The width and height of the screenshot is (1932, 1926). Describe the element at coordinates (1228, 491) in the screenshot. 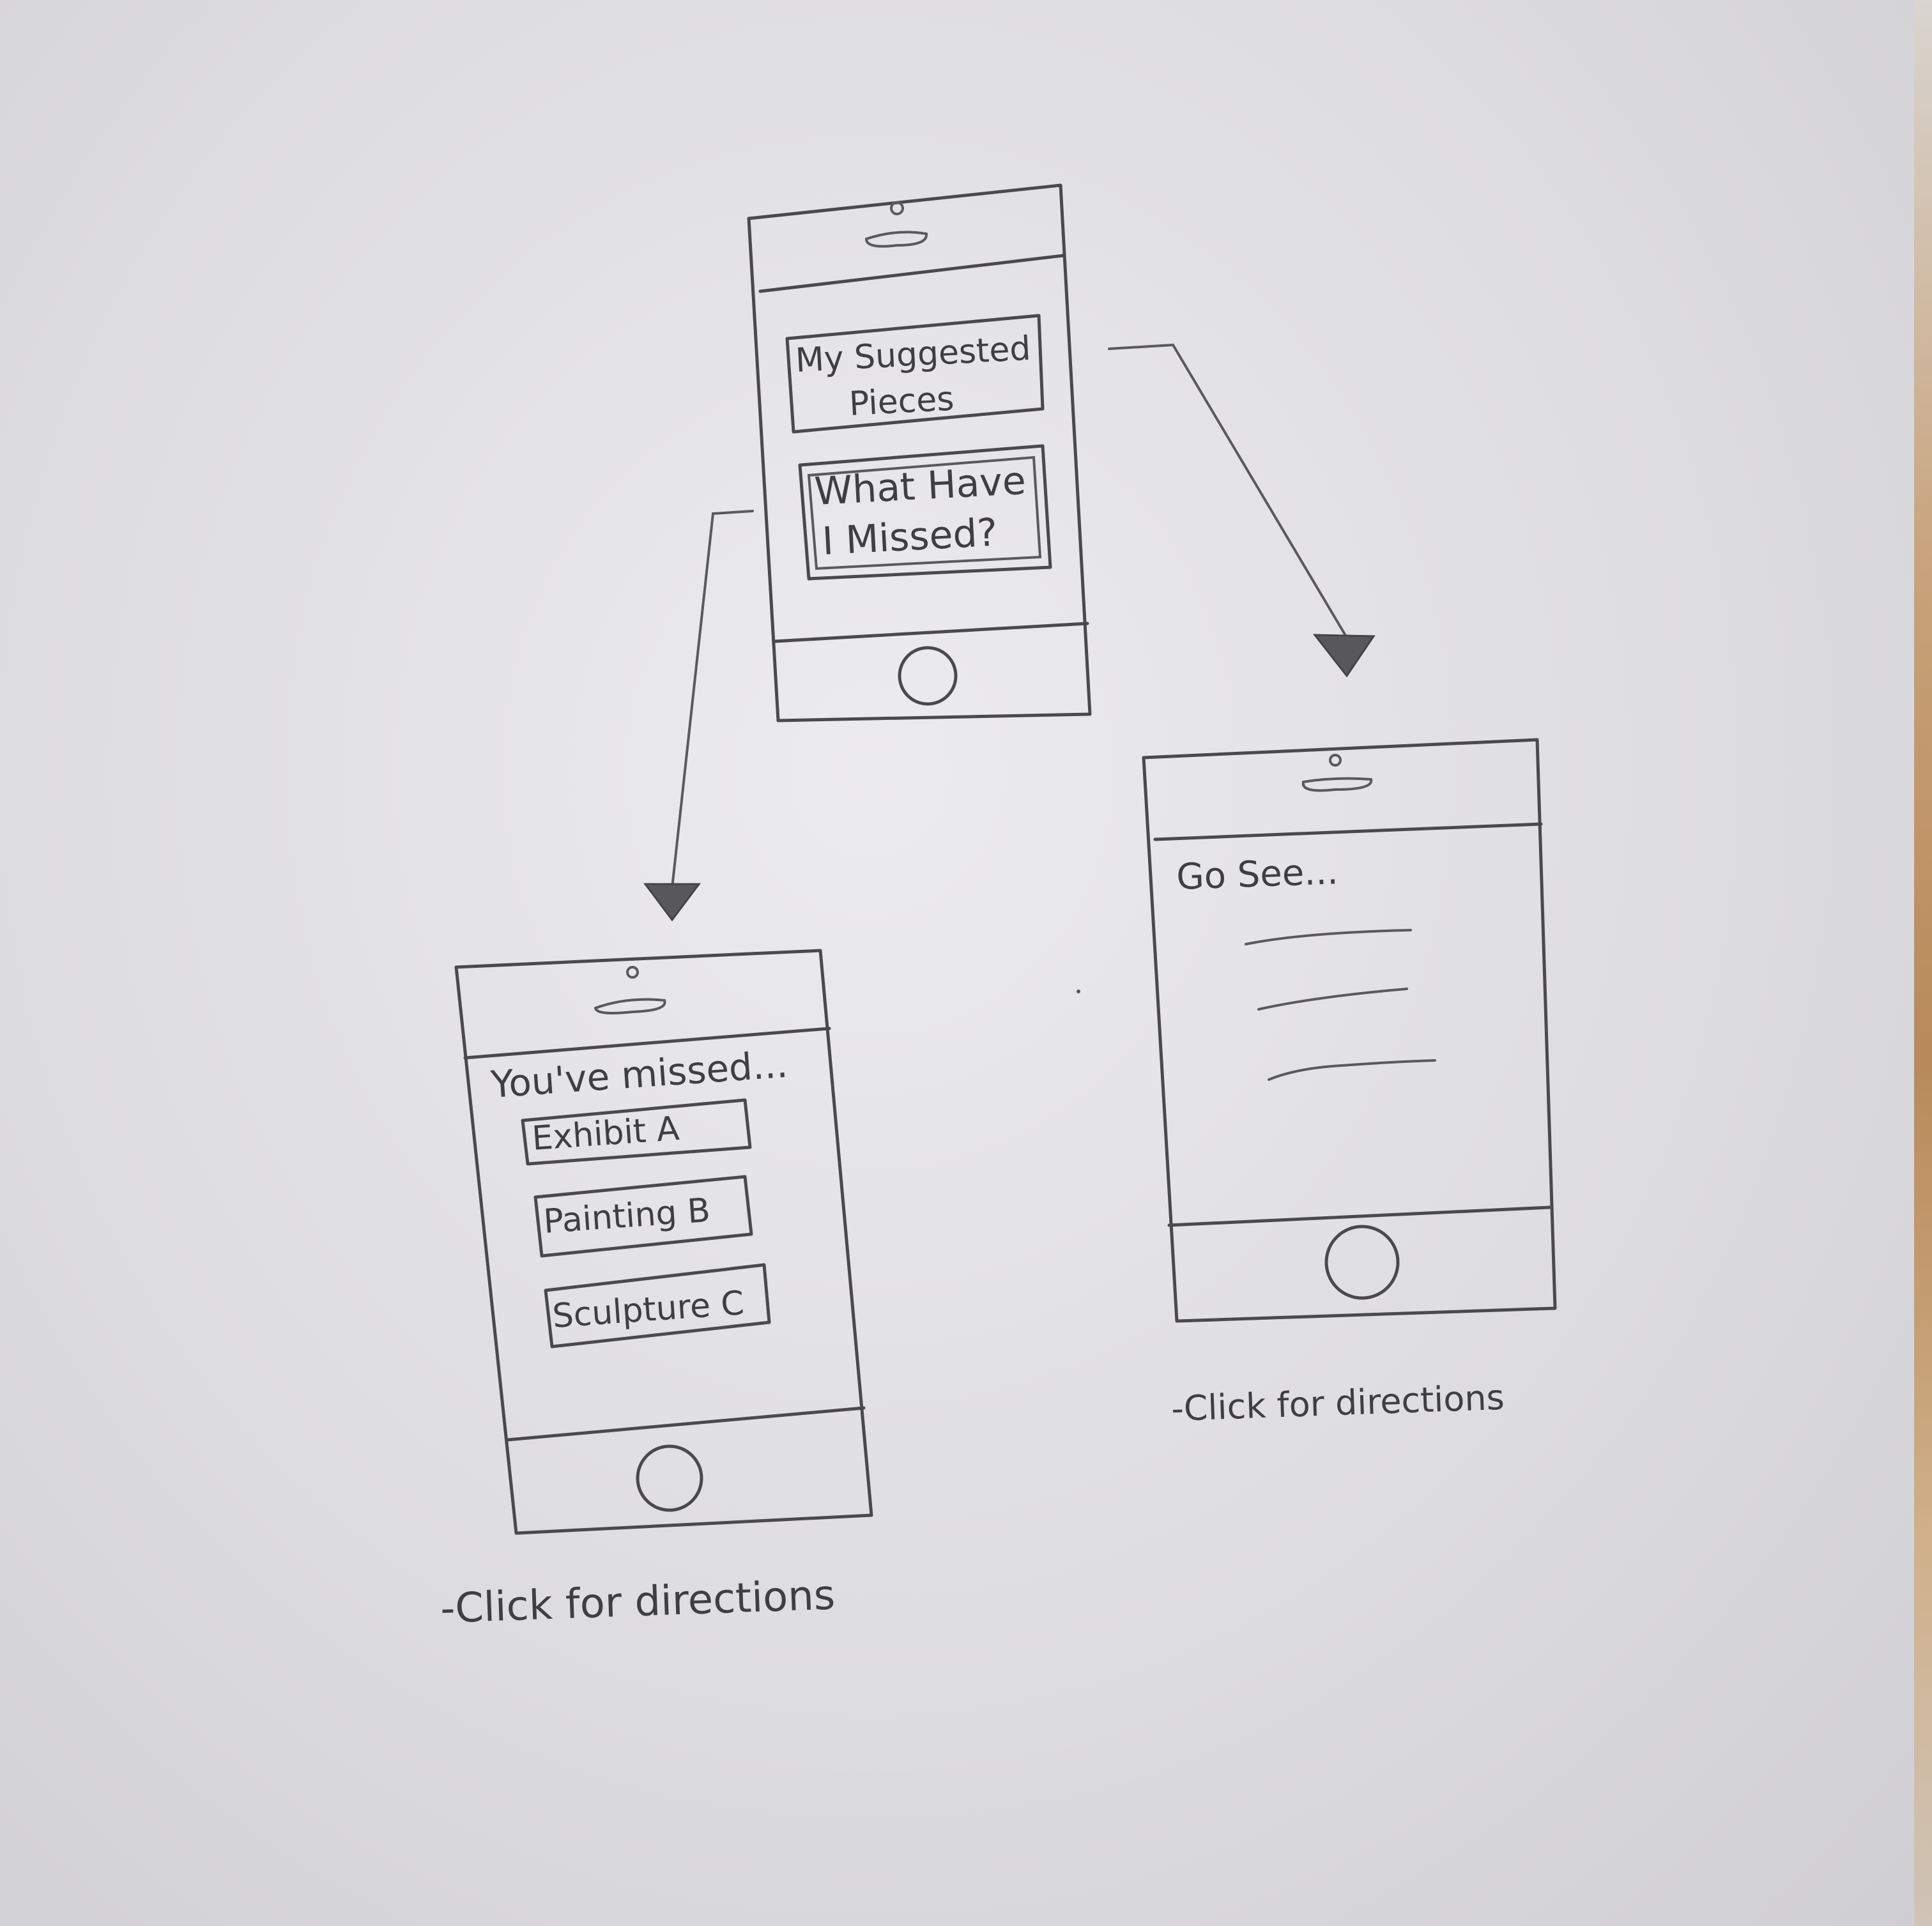

I see `arrow-to-suggested-line` at that location.